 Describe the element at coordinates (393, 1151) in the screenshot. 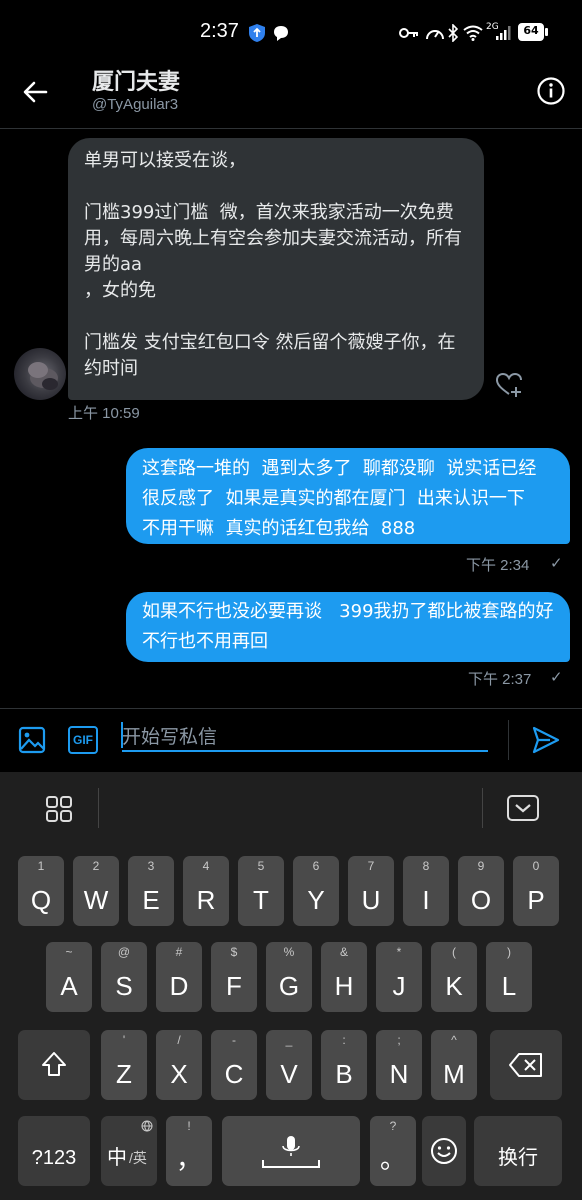

I see `period-key: ?。` at that location.